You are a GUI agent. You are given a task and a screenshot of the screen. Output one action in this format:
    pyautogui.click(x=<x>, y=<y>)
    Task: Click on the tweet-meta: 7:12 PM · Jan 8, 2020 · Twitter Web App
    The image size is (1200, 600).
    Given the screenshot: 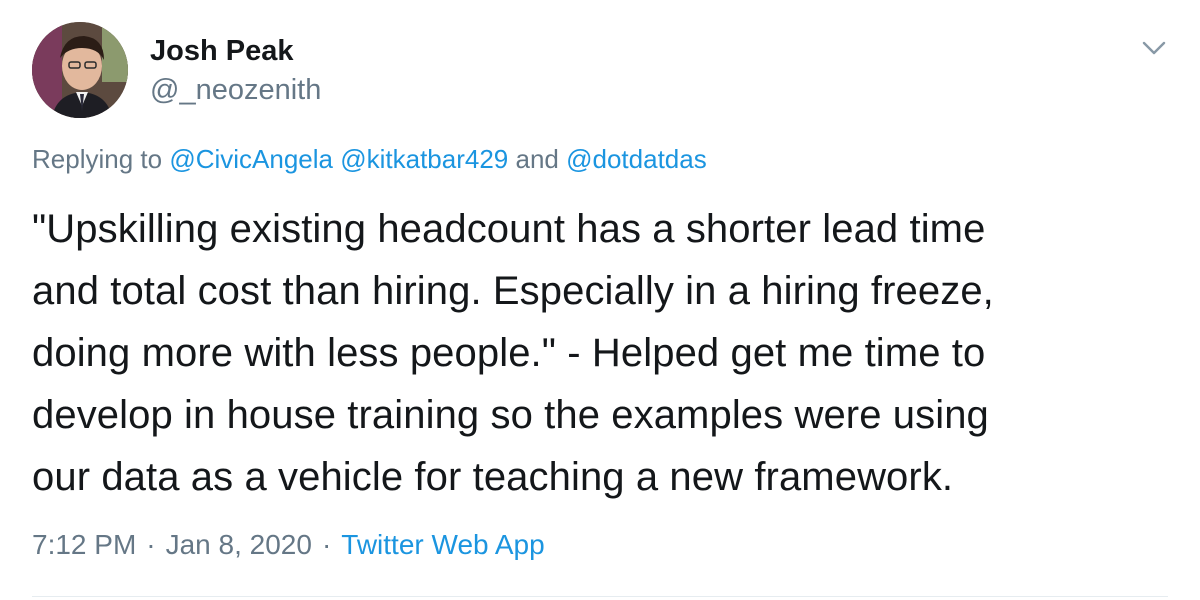 What is the action you would take?
    pyautogui.click(x=288, y=545)
    